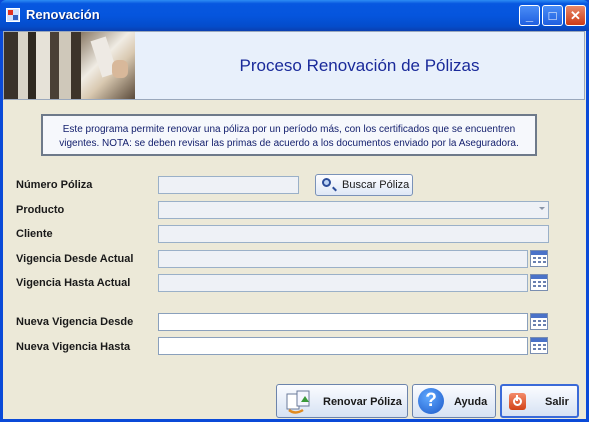 The height and width of the screenshot is (422, 589). Describe the element at coordinates (40, 210) in the screenshot. I see `producto-label: Producto` at that location.